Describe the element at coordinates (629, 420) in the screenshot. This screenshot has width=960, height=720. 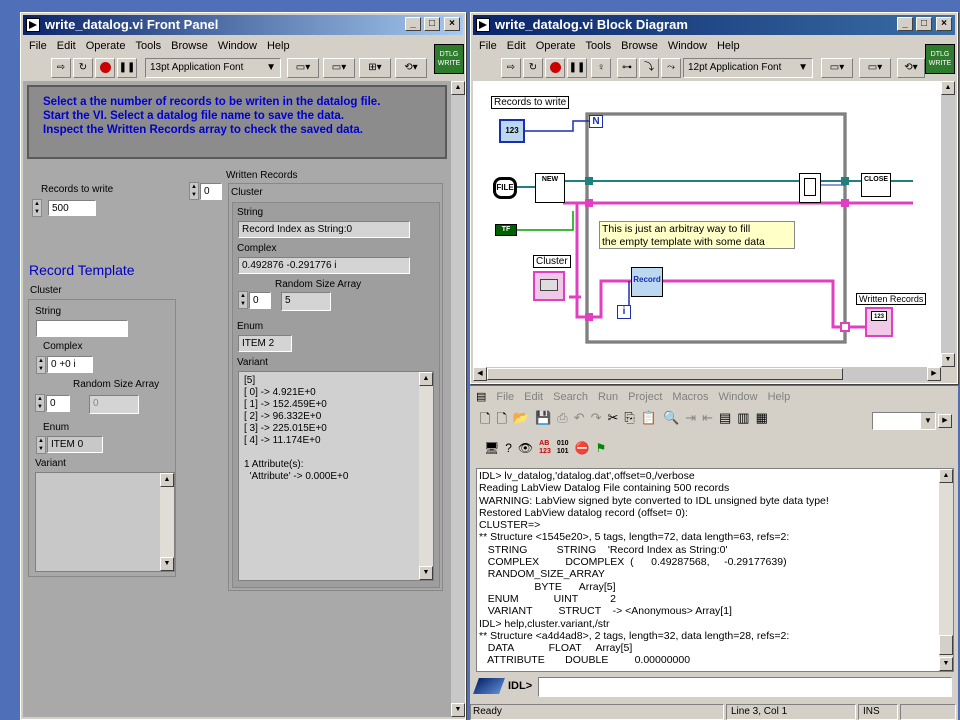
I see `copy-icon: ⎘` at that location.